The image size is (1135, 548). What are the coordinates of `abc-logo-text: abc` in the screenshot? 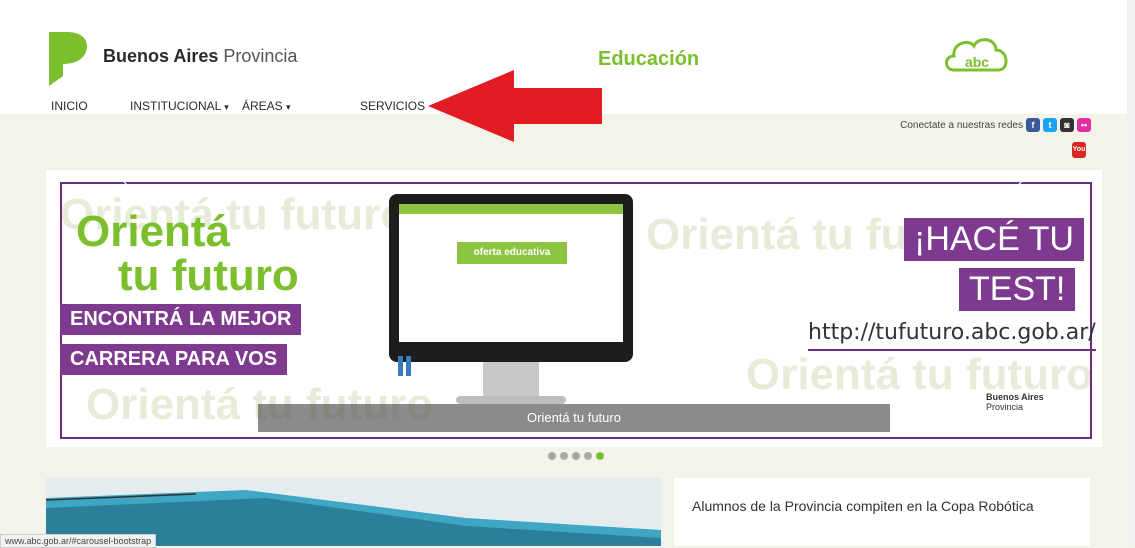 It's located at (977, 62).